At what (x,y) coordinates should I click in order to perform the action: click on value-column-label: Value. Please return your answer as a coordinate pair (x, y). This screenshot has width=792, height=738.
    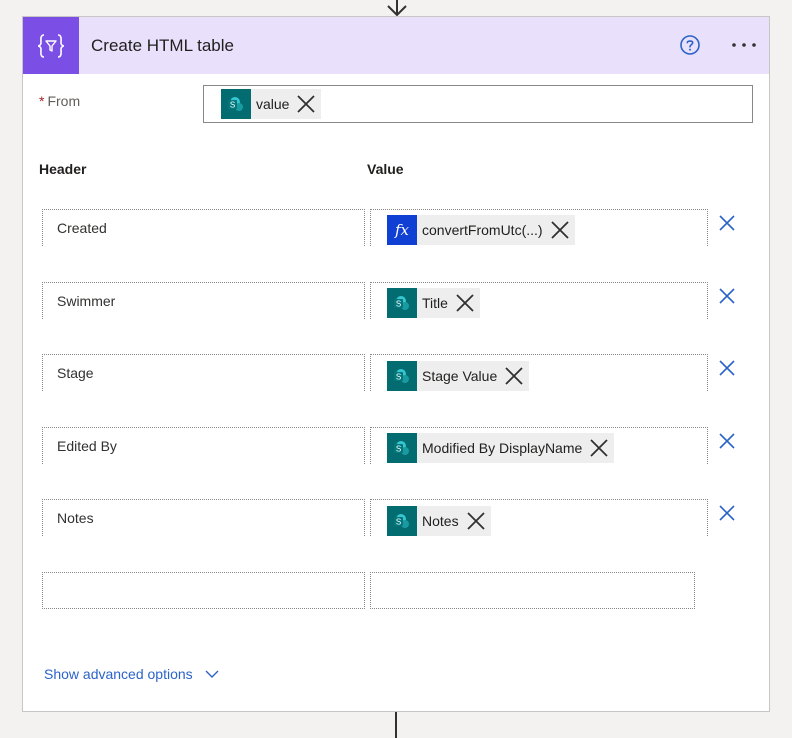
    Looking at the image, I should click on (385, 169).